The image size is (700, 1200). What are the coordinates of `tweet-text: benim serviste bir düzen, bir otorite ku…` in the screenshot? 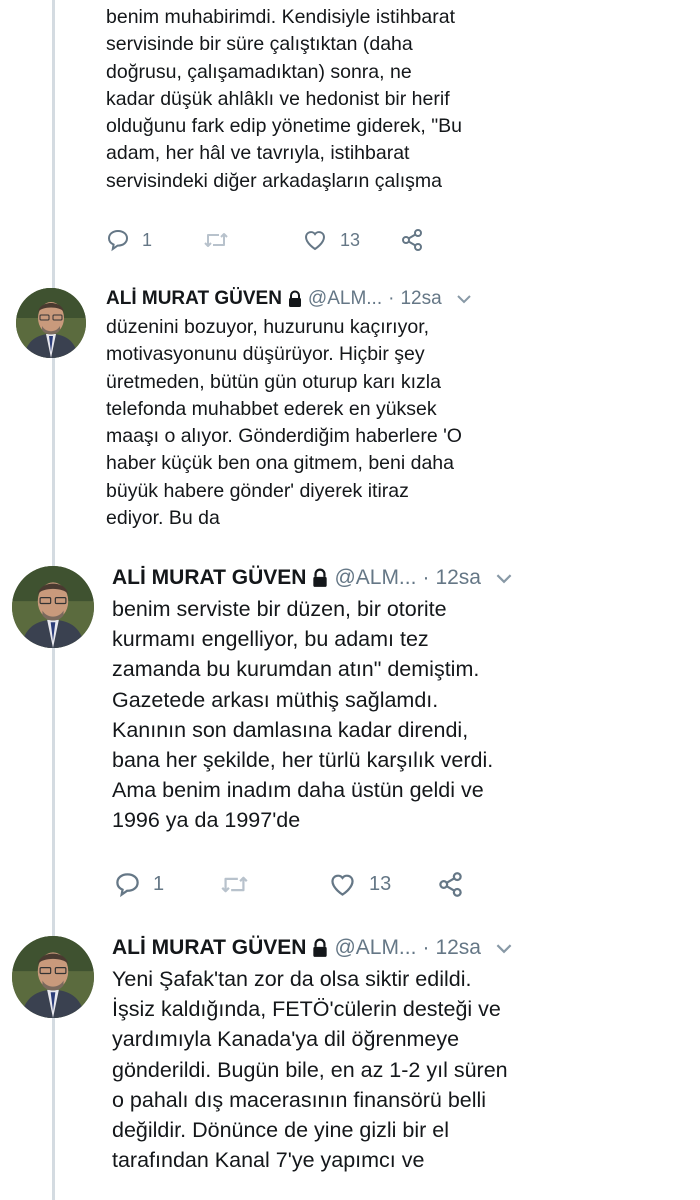 It's located at (303, 715).